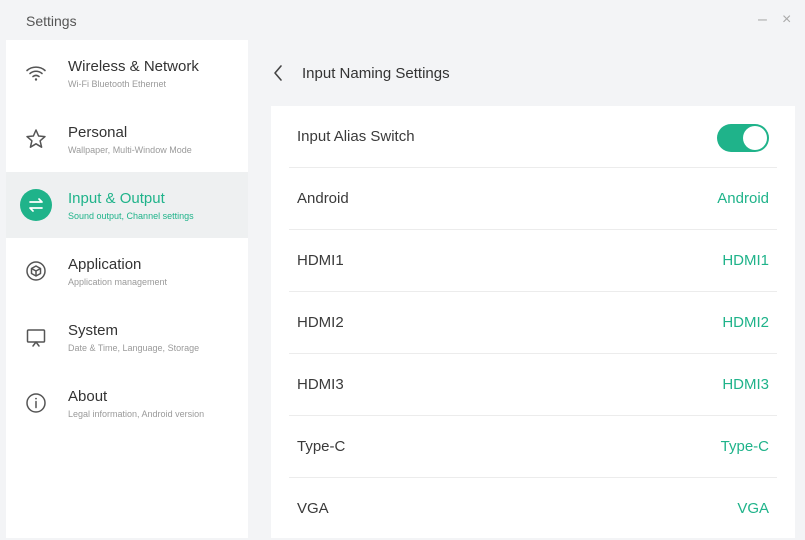  What do you see at coordinates (105, 264) in the screenshot?
I see `sidebar-item-label: Application` at bounding box center [105, 264].